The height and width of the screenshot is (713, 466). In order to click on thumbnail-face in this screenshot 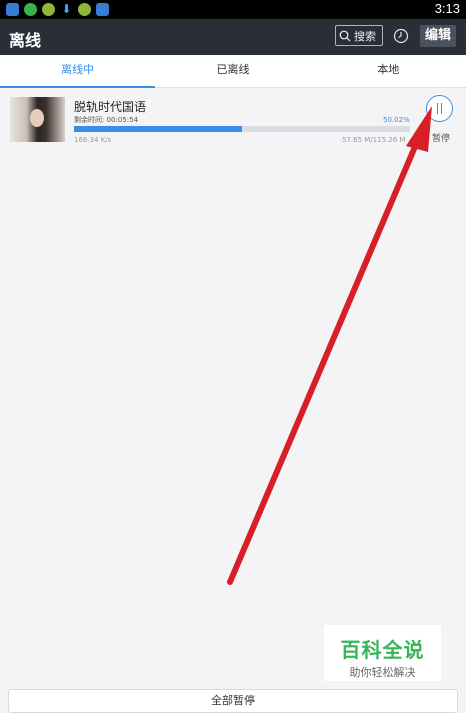, I will do `click(37, 118)`.